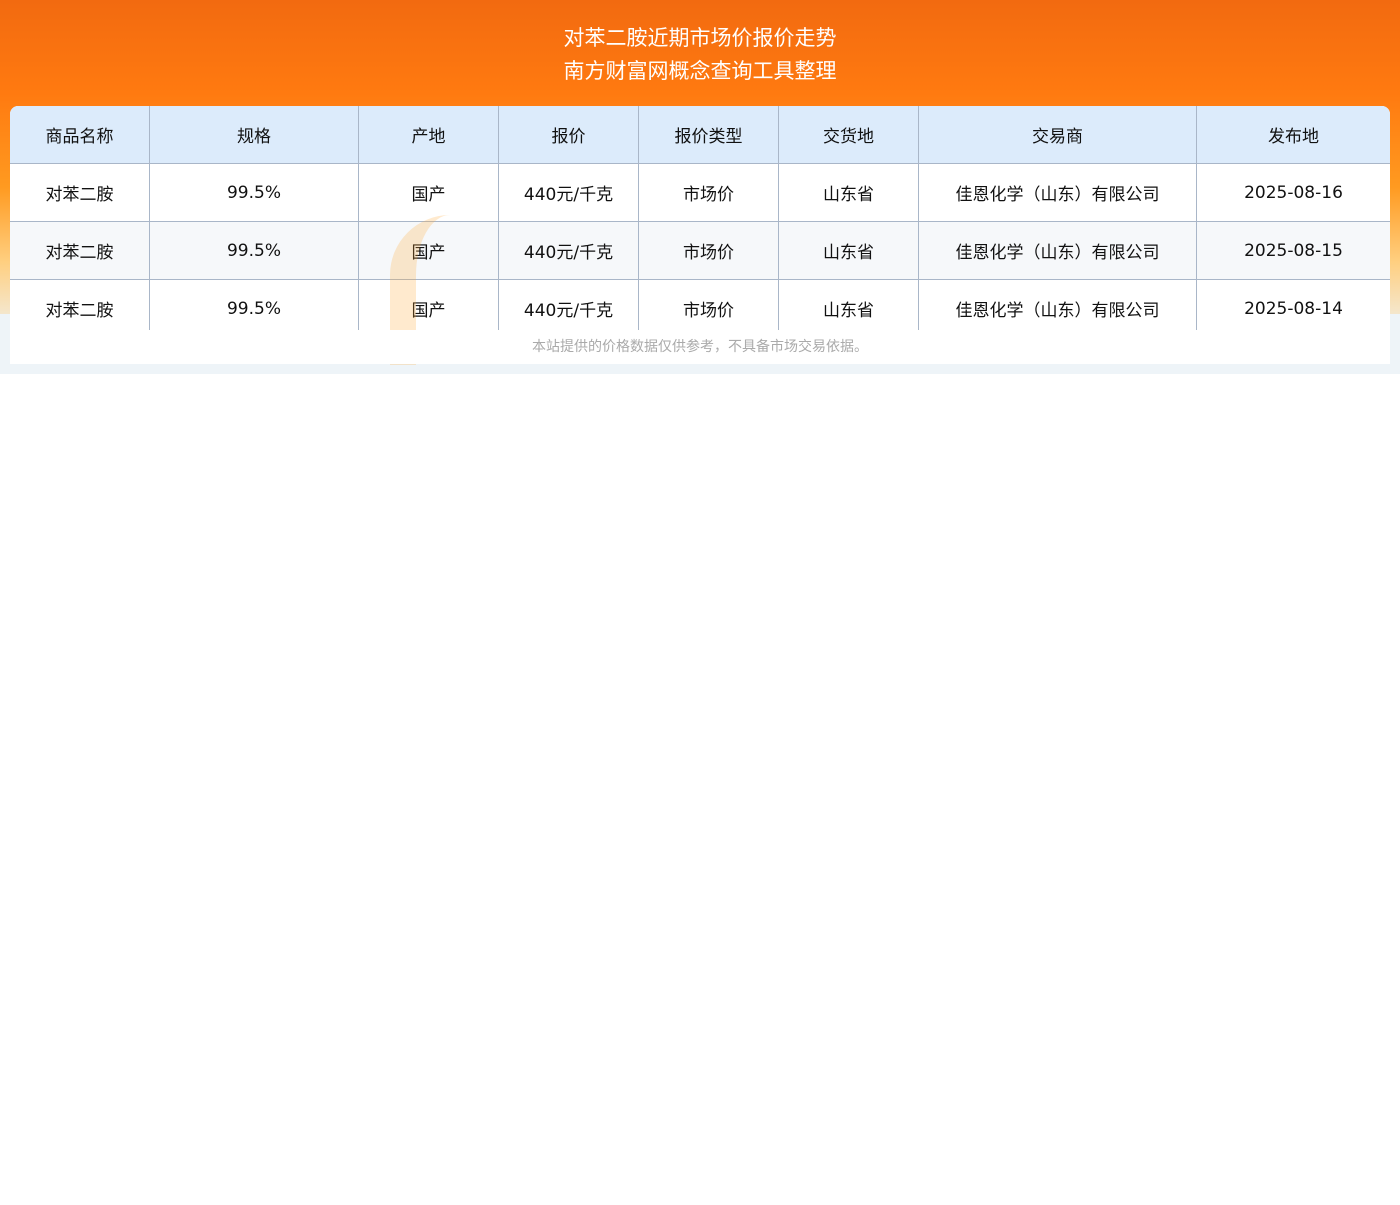 This screenshot has width=1400, height=1205. Describe the element at coordinates (80, 135) in the screenshot. I see `col-name: 商品名称` at that location.